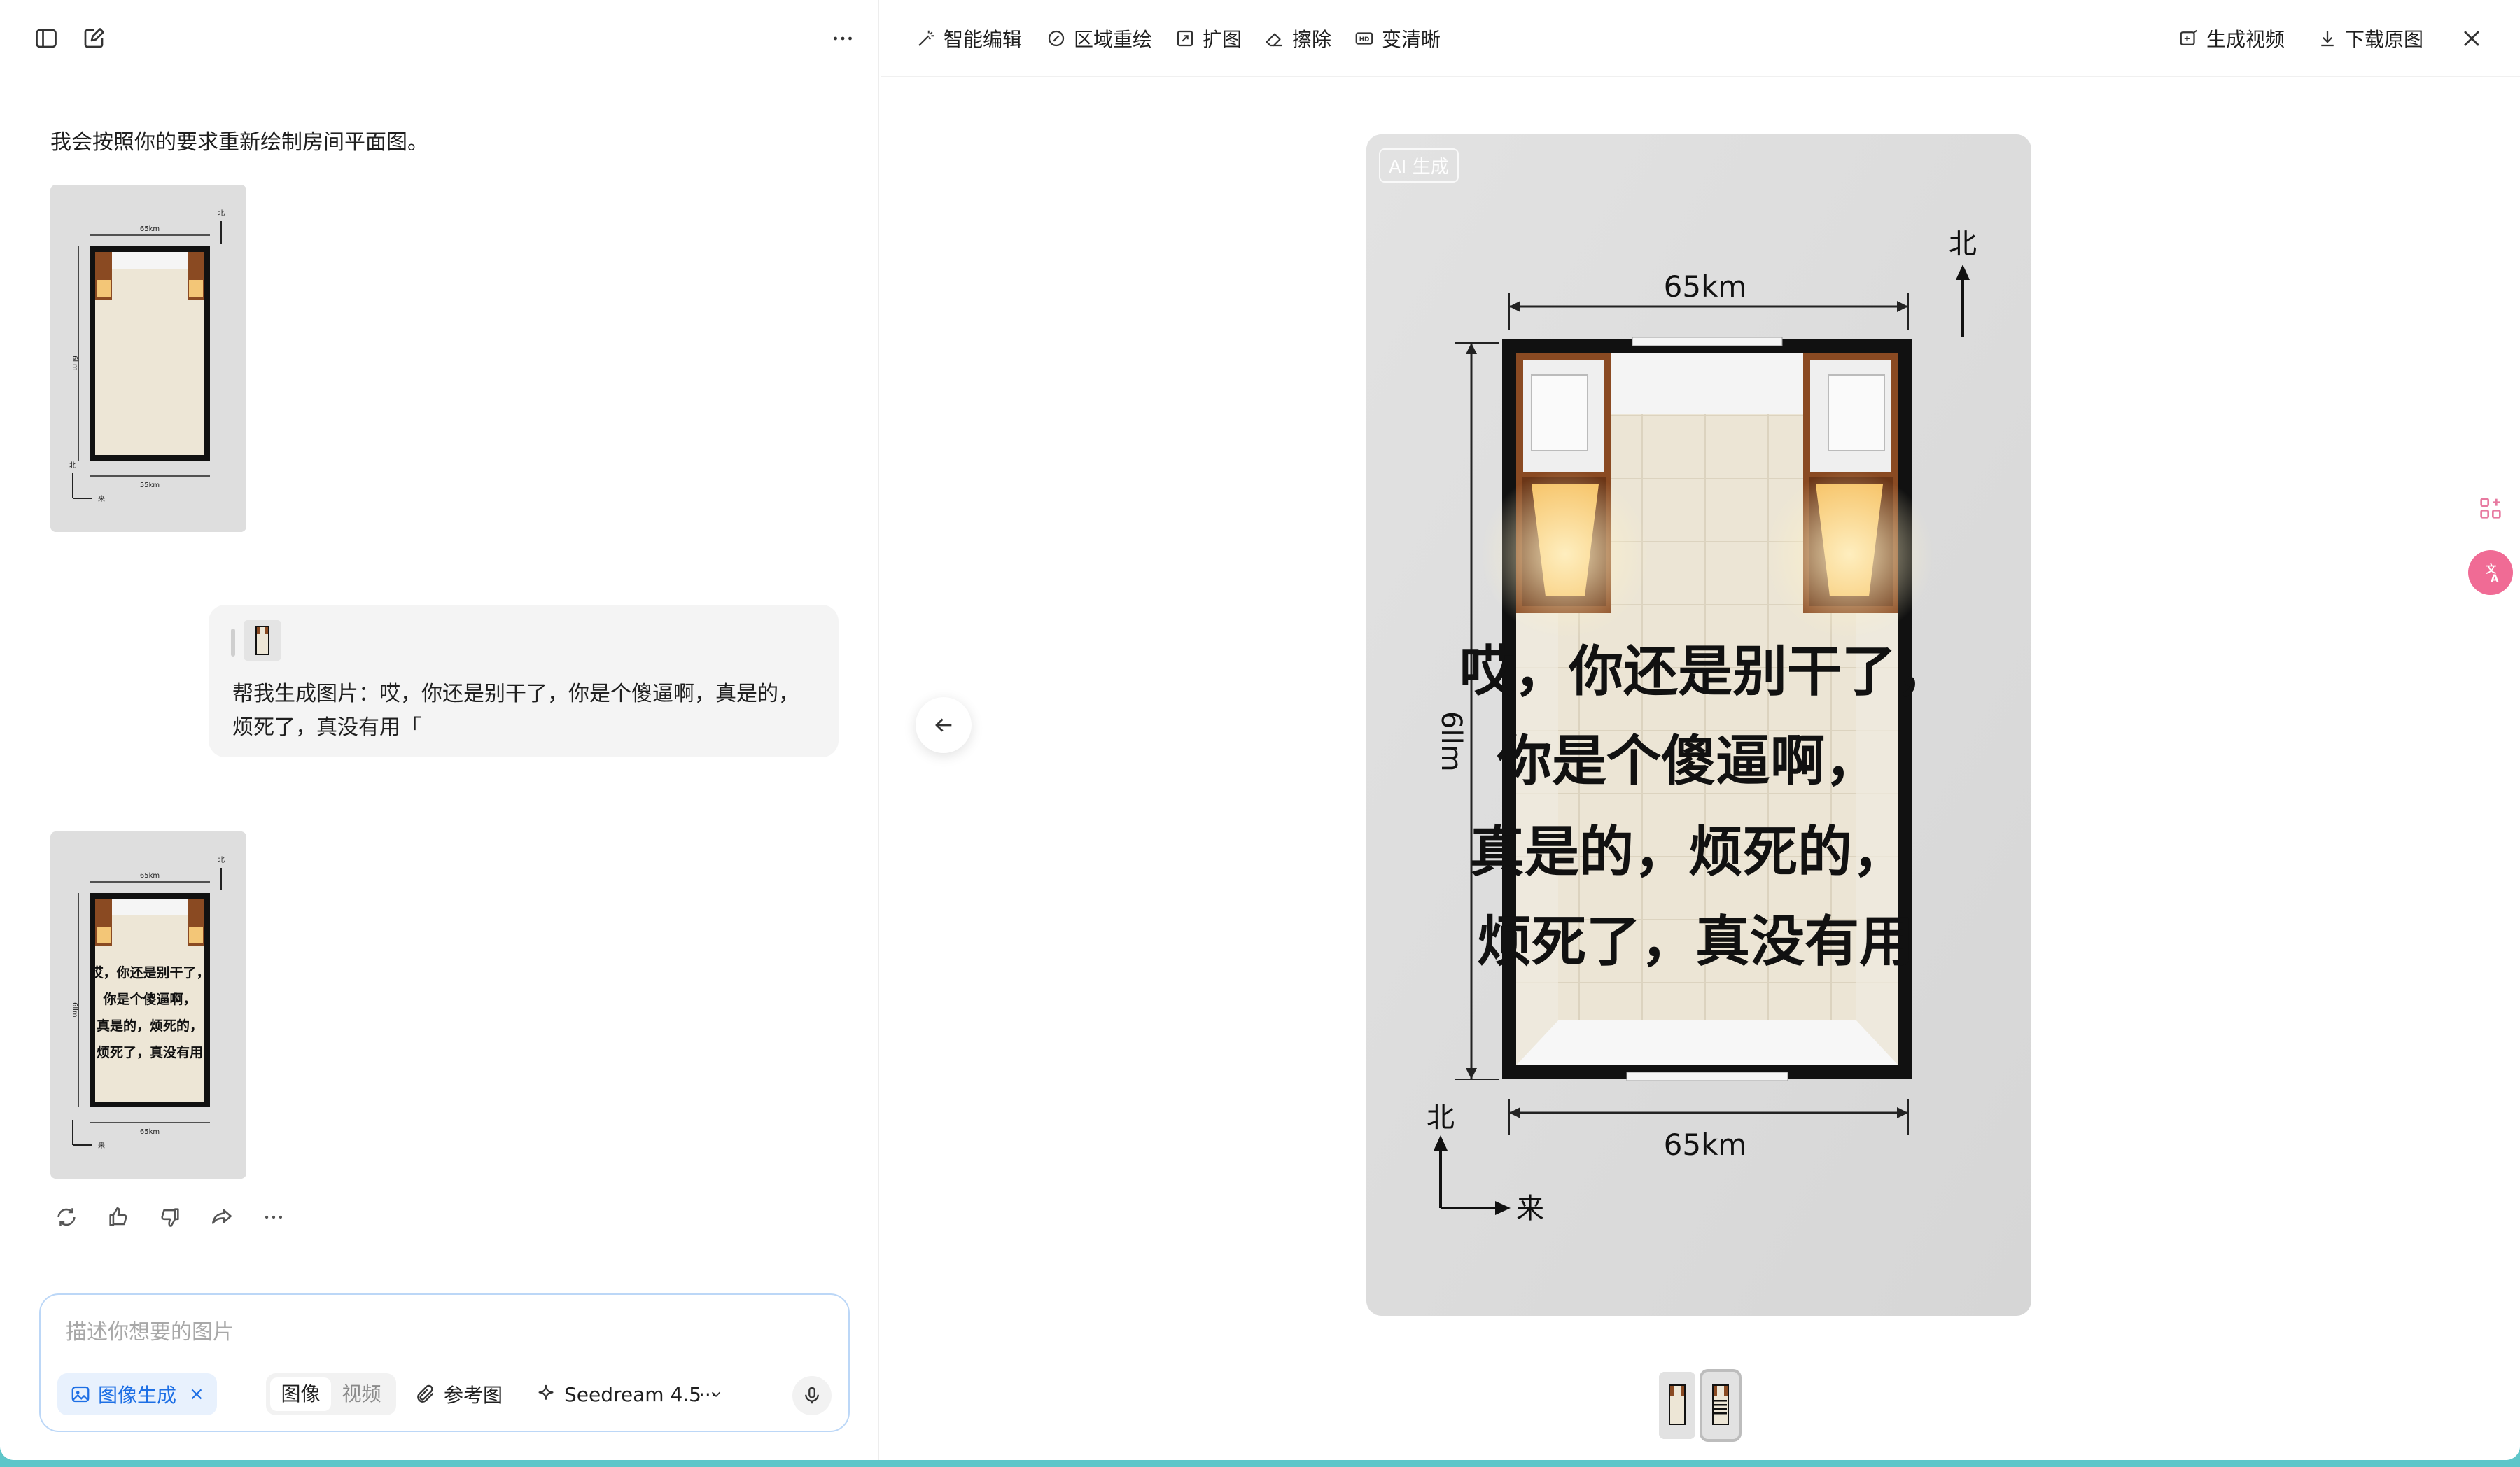  I want to click on prompt-input, so click(437, 1331).